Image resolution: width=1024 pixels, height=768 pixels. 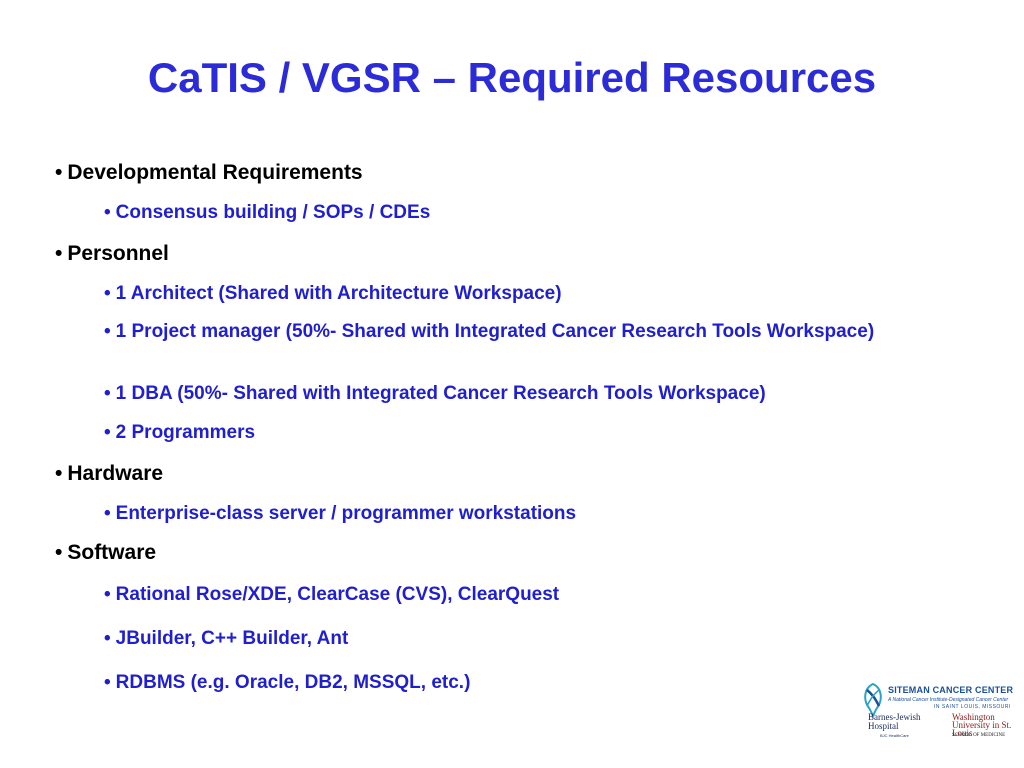 What do you see at coordinates (894, 735) in the screenshot?
I see `bjc-healthcare-text: BJC HealthCare` at bounding box center [894, 735].